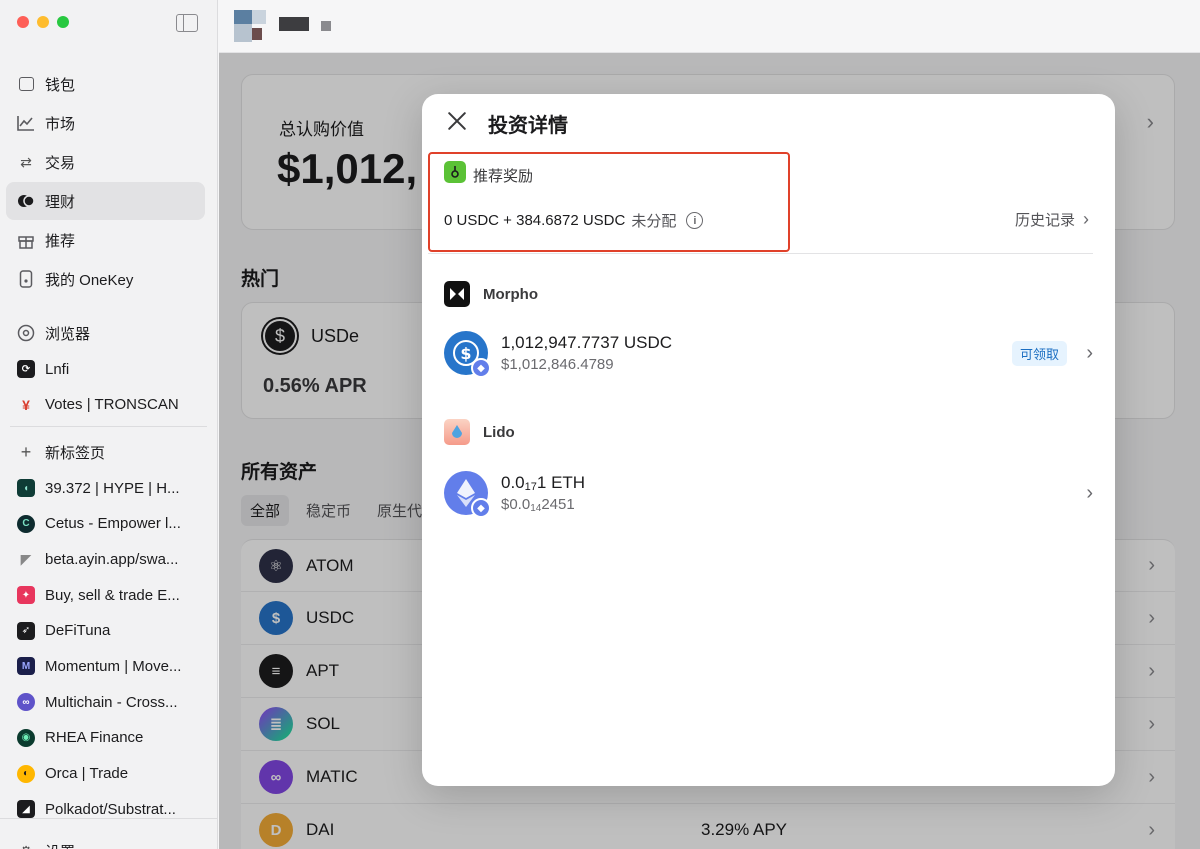 The width and height of the screenshot is (1200, 849). I want to click on sidebar-item-my-onekey: 我的 OneKey, so click(105, 279).